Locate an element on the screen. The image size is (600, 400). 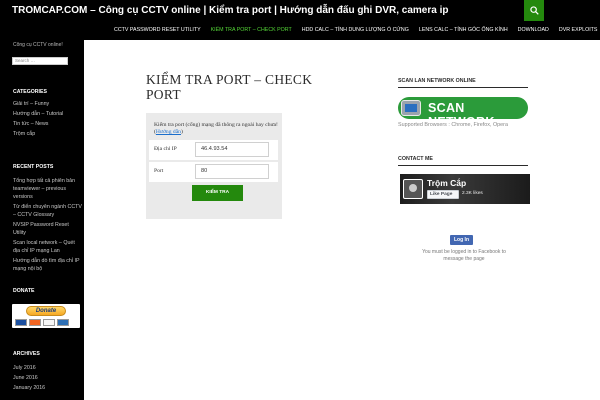
nav-item-check-port: Kiểm tra Port – Check Port is located at coordinates (251, 30).